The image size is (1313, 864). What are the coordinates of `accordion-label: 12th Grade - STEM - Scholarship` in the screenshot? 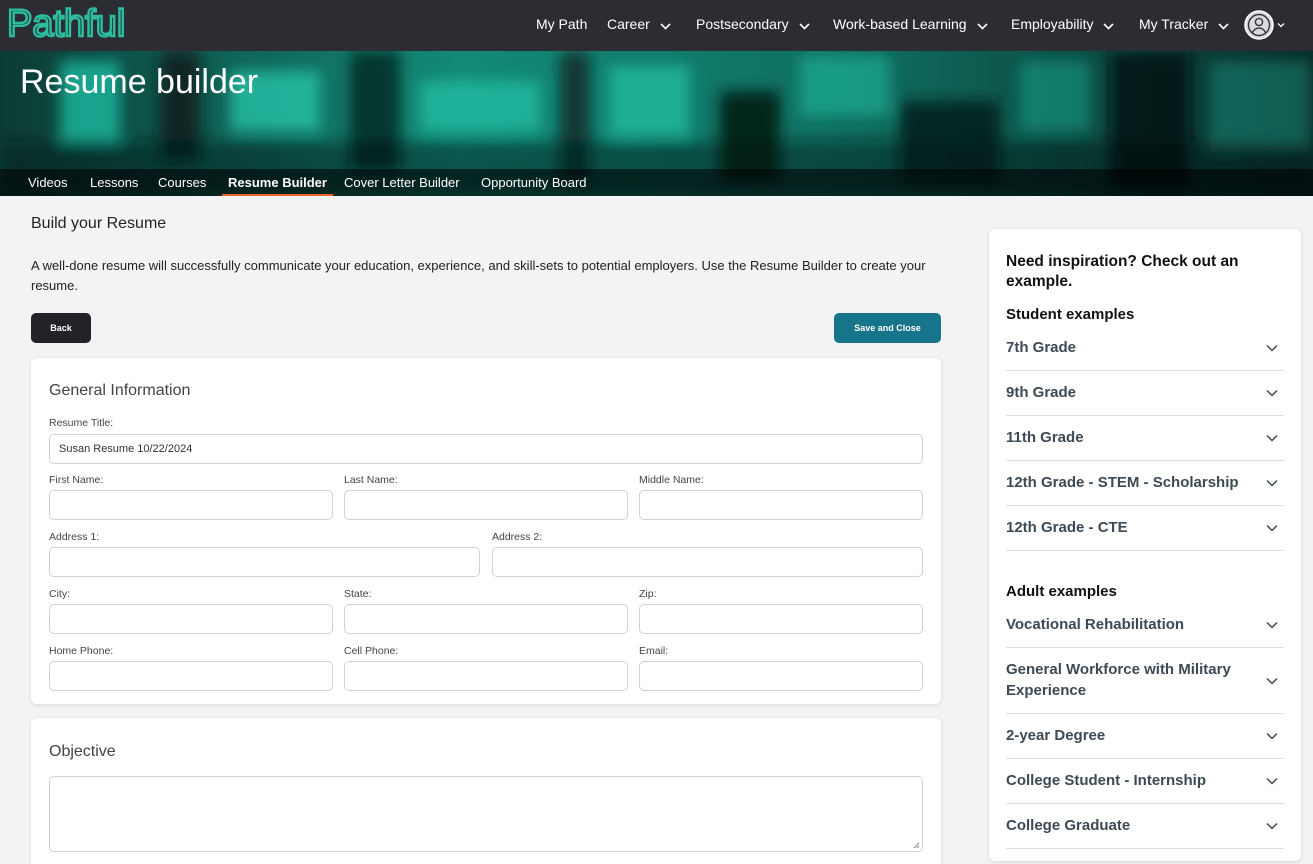 It's located at (1122, 482).